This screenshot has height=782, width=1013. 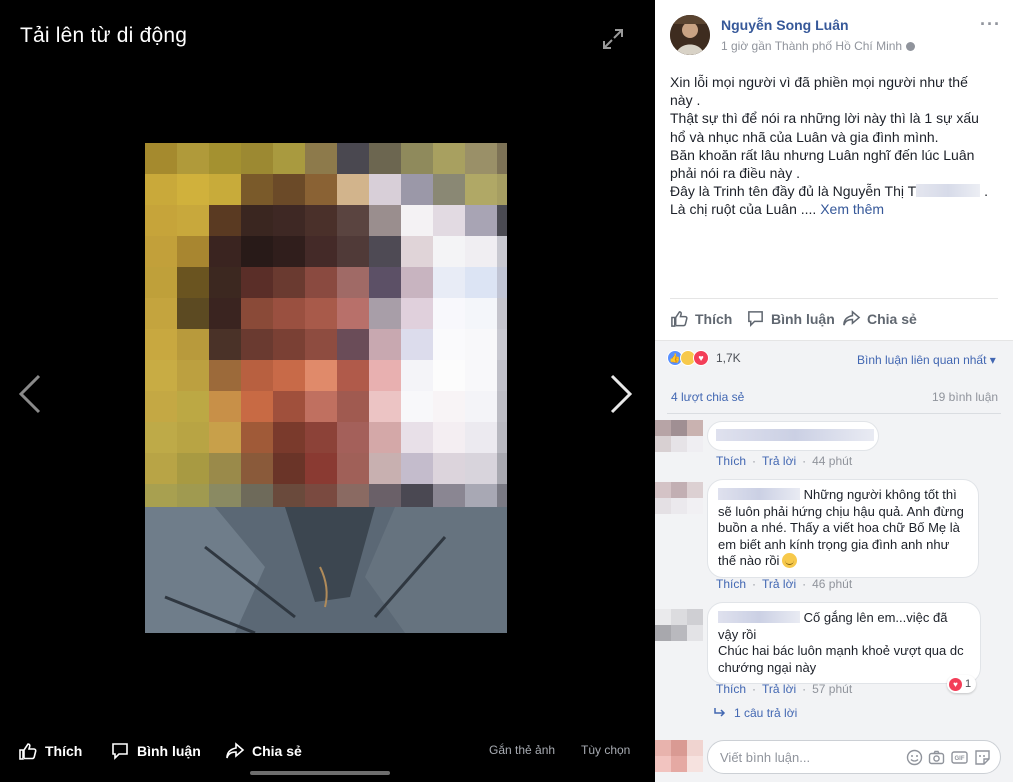 I want to click on emoji-icon, so click(x=914, y=757).